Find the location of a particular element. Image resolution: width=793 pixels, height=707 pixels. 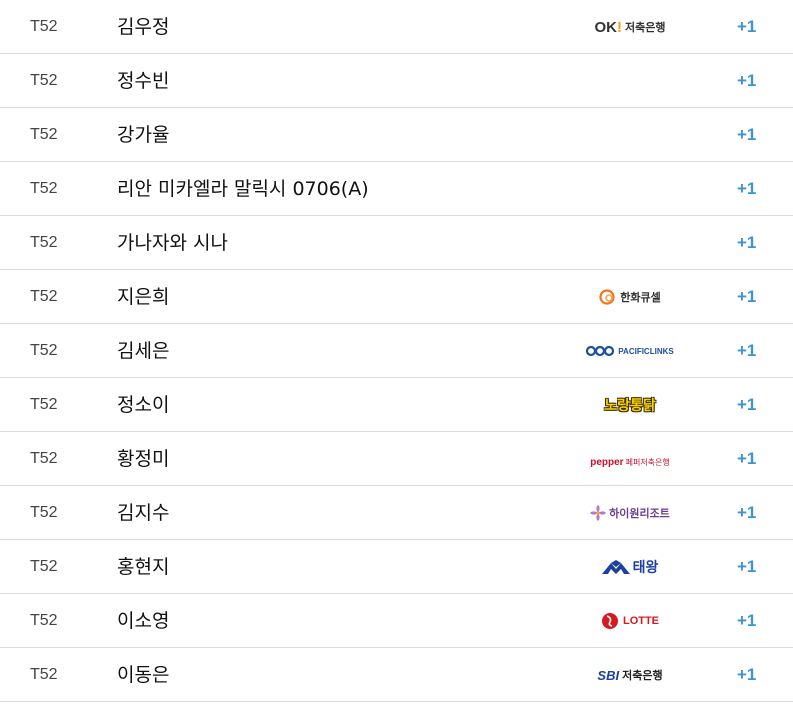

sponsor-logo: PACIFICLINKS is located at coordinates (630, 351).